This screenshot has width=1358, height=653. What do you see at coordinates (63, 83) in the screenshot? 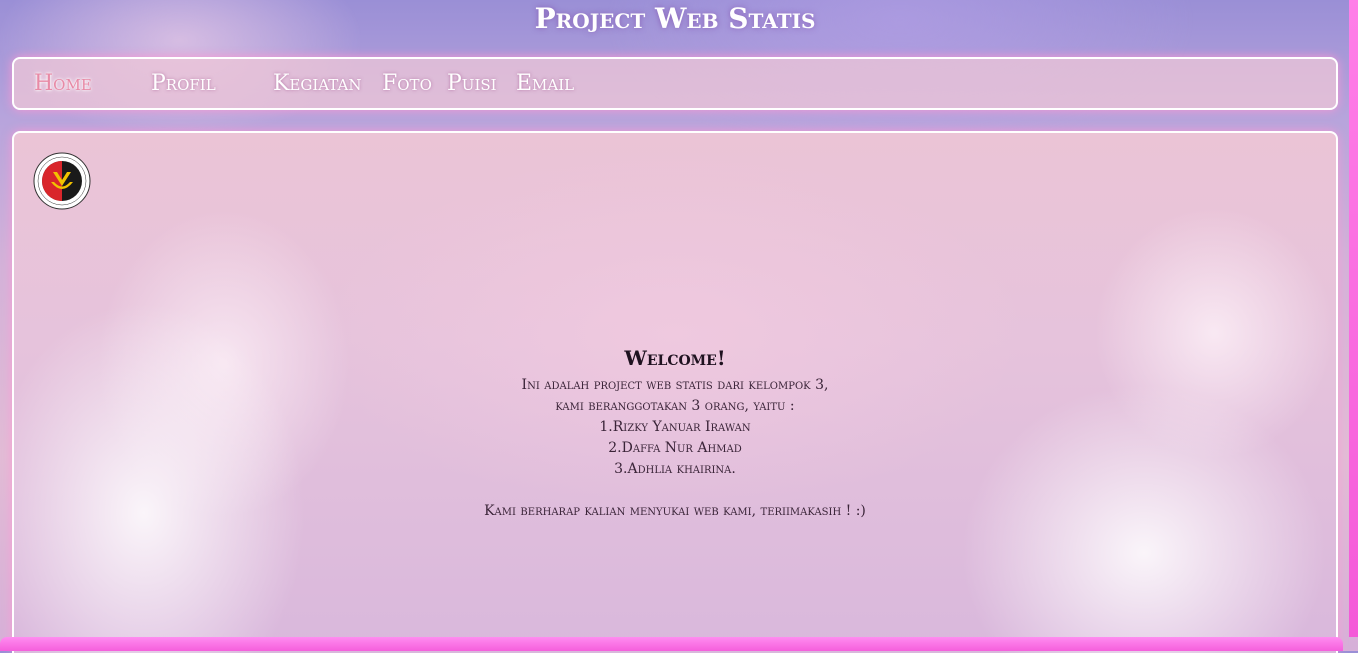
I see `nav-item-home: Home` at bounding box center [63, 83].